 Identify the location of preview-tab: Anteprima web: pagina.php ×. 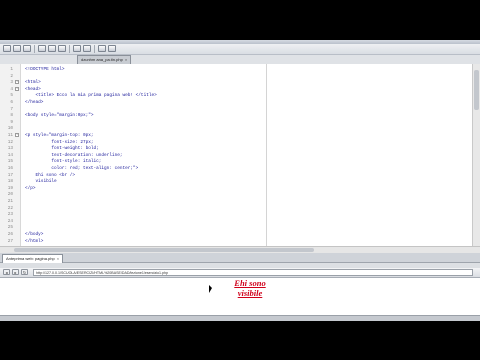
(33, 258).